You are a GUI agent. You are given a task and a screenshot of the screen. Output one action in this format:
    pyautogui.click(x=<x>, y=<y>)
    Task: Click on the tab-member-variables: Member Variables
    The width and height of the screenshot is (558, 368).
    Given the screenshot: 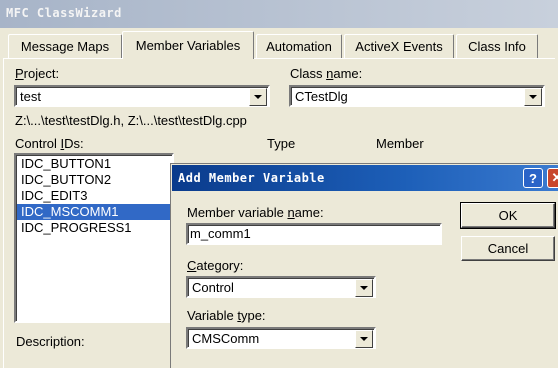 What is the action you would take?
    pyautogui.click(x=188, y=45)
    